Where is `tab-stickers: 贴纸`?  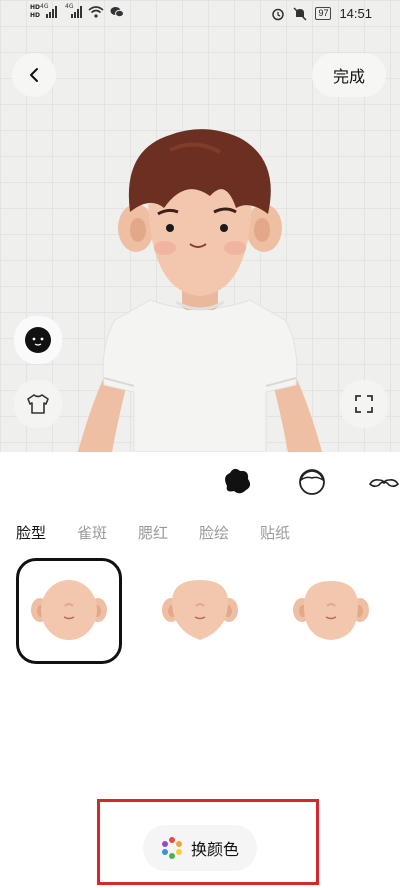
tab-stickers: 贴纸 is located at coordinates (290, 532).